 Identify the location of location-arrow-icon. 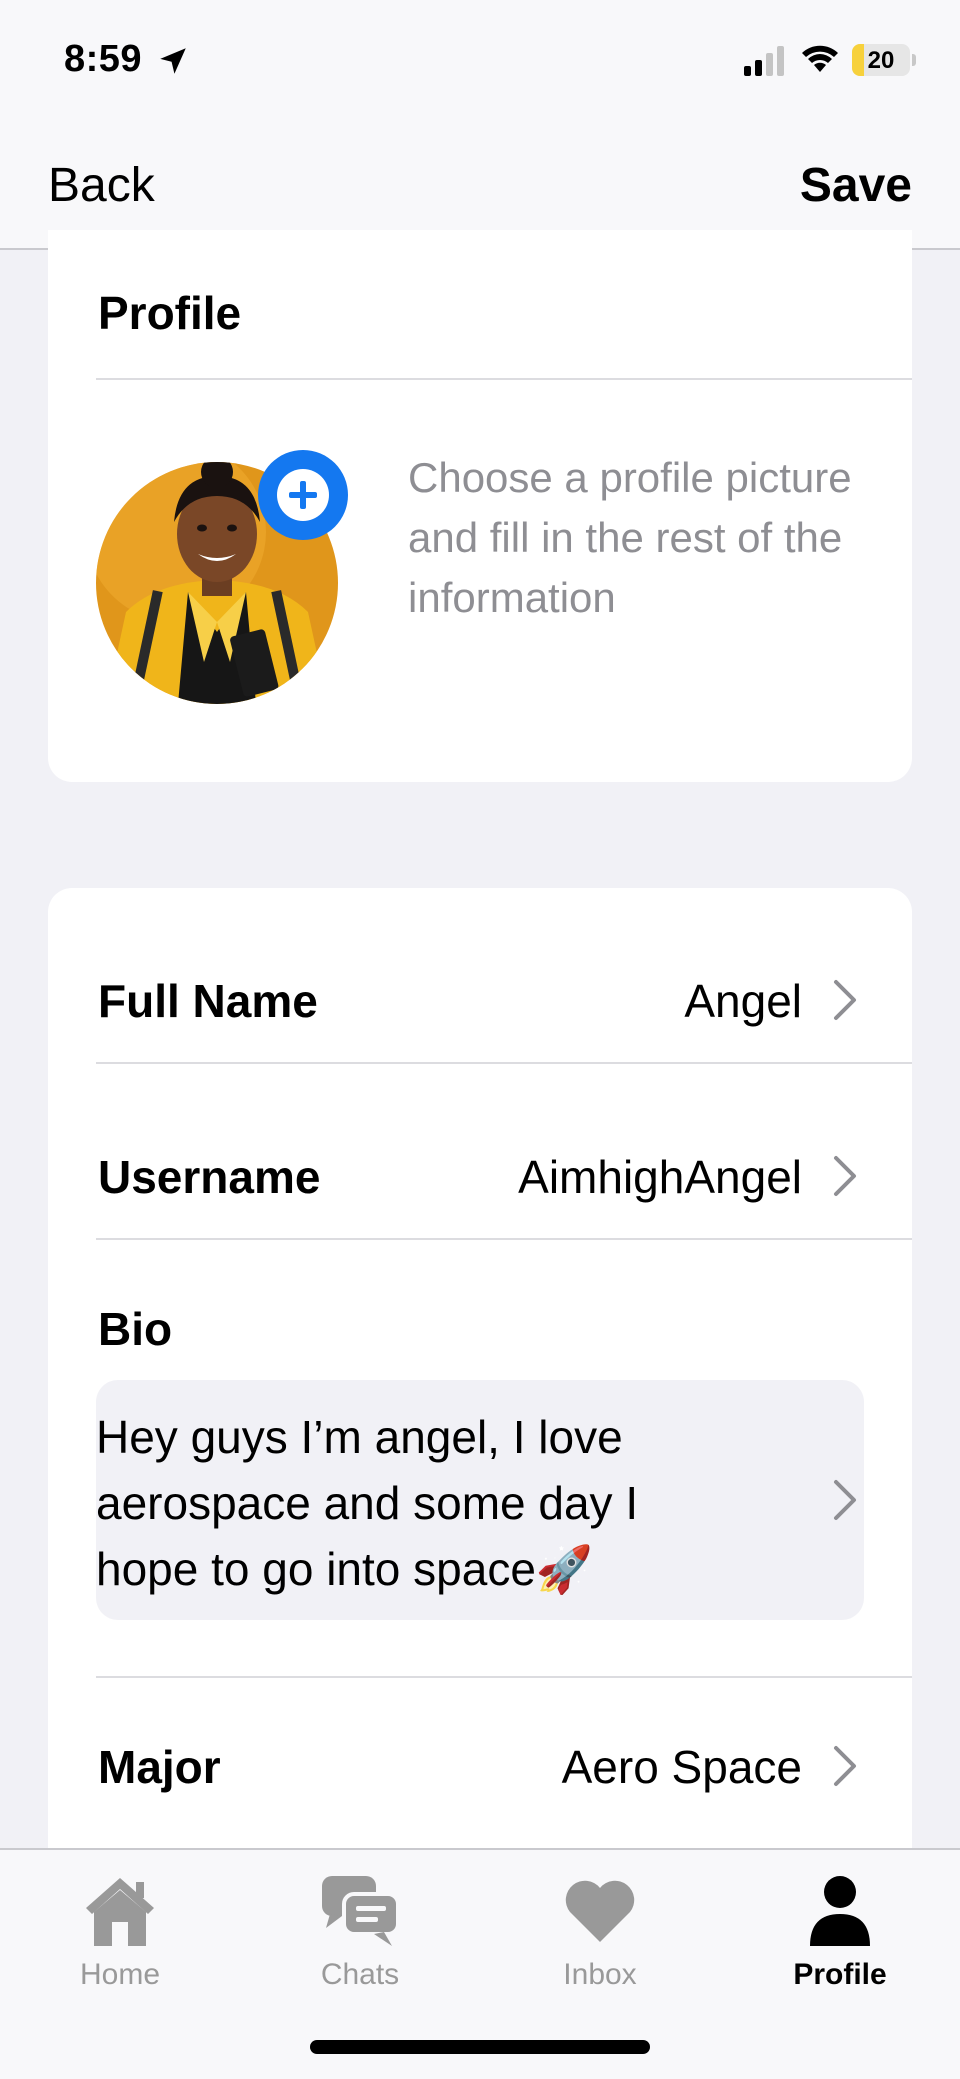
(173, 61).